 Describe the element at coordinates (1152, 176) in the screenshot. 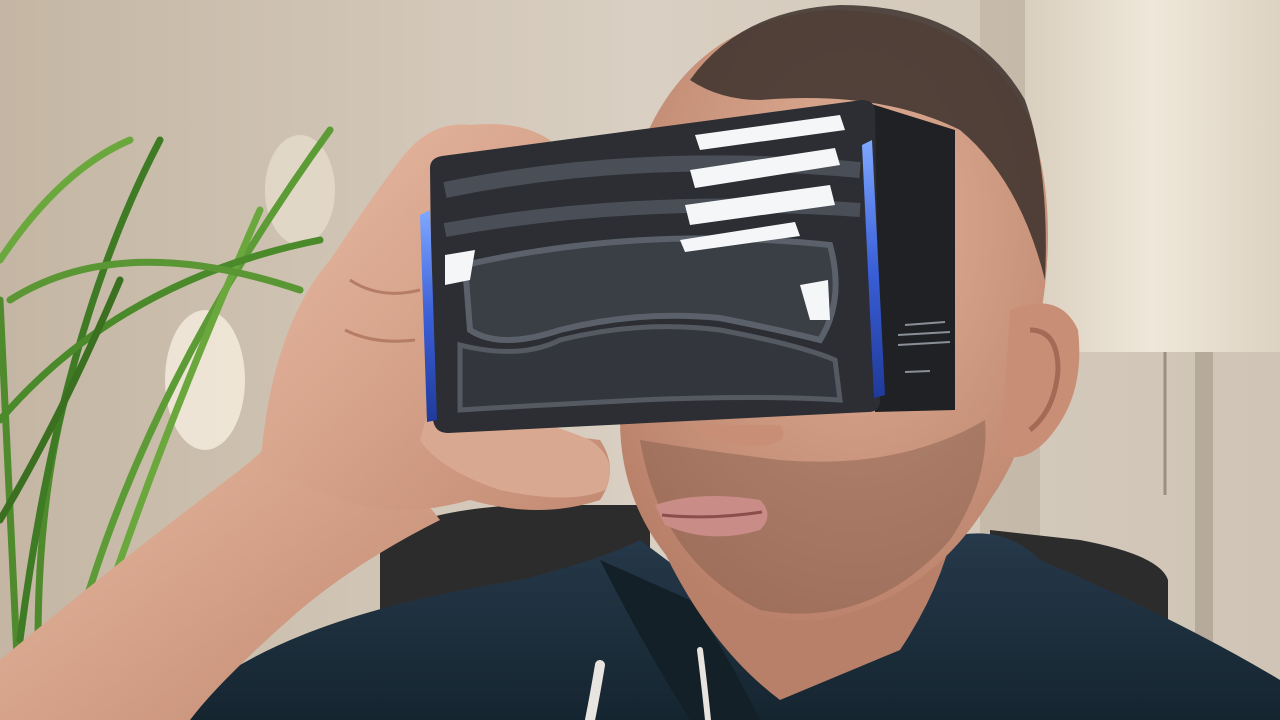

I see `lamp-shade` at that location.